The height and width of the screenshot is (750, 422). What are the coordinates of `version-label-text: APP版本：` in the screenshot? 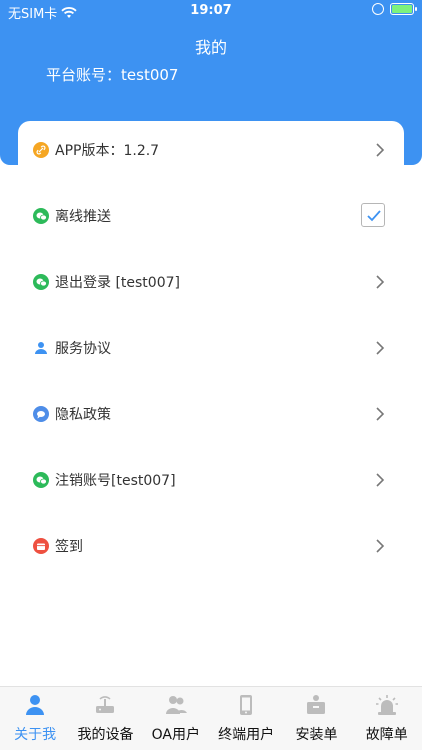 It's located at (89, 151).